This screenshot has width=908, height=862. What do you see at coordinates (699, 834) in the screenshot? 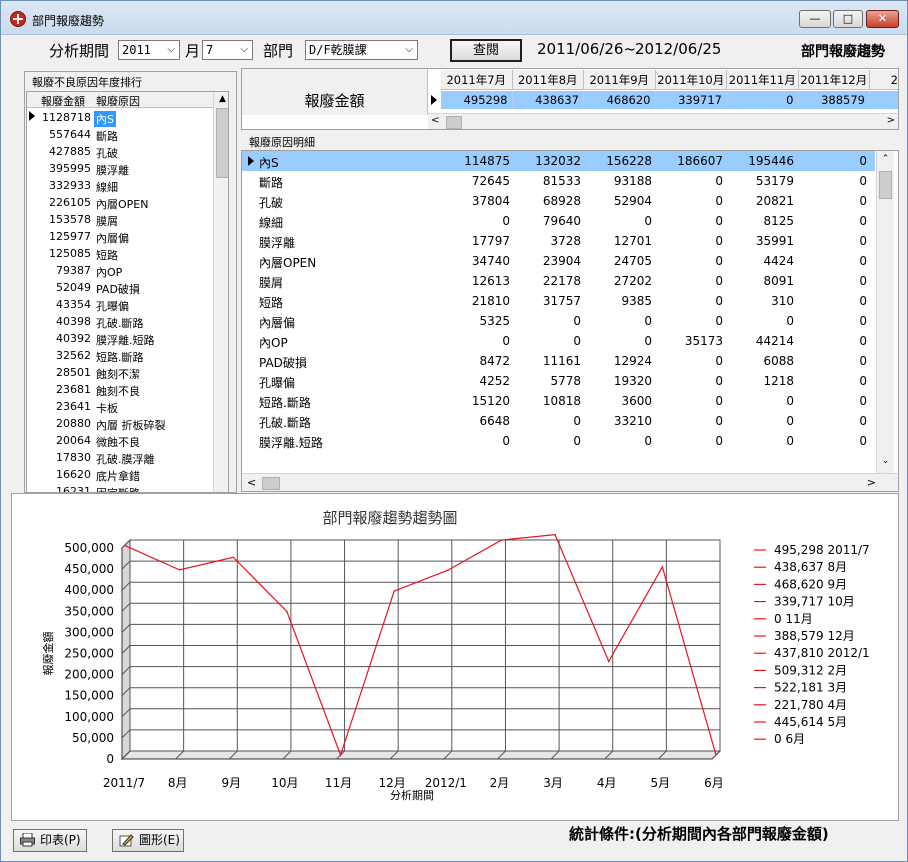
I see `condition-text: 統計條件:(分析期間內各部門報廢金額)` at bounding box center [699, 834].